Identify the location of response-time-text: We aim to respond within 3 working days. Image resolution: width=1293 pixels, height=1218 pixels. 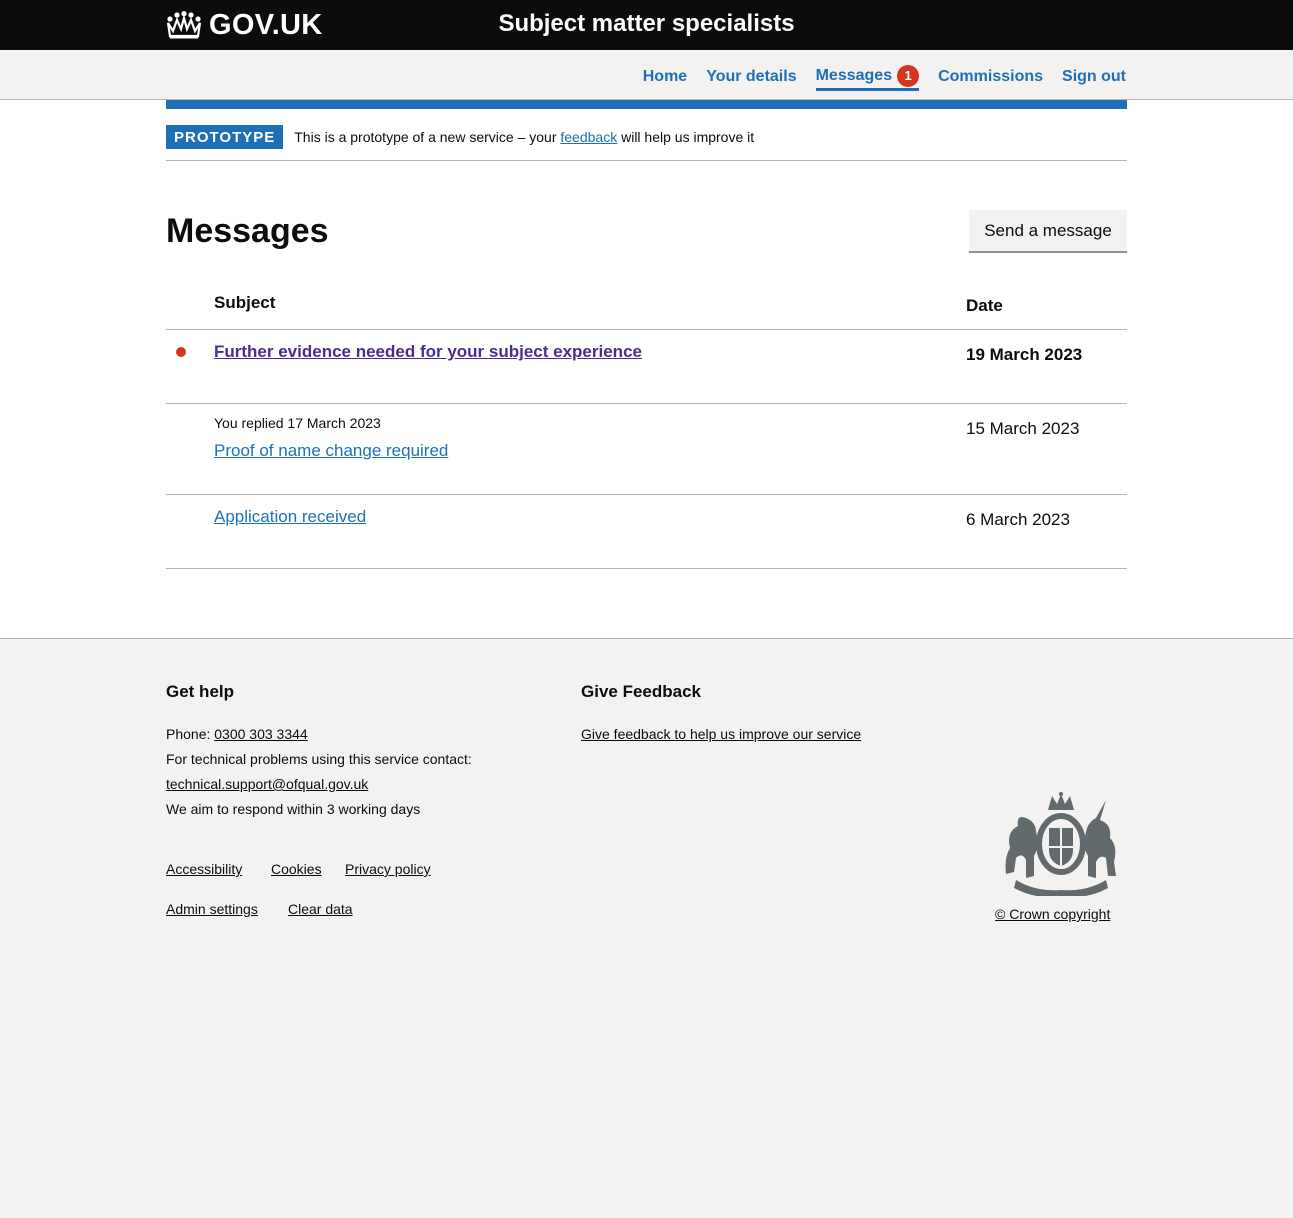
(293, 809).